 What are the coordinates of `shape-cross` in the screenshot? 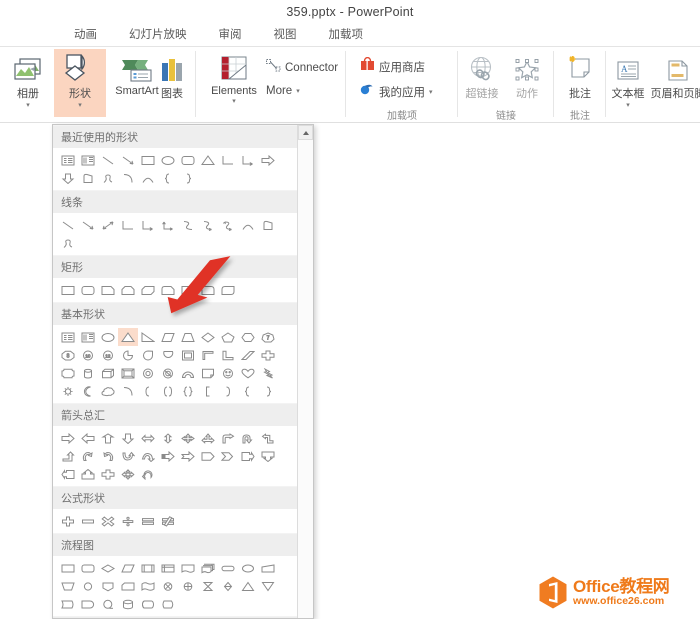 It's located at (268, 355).